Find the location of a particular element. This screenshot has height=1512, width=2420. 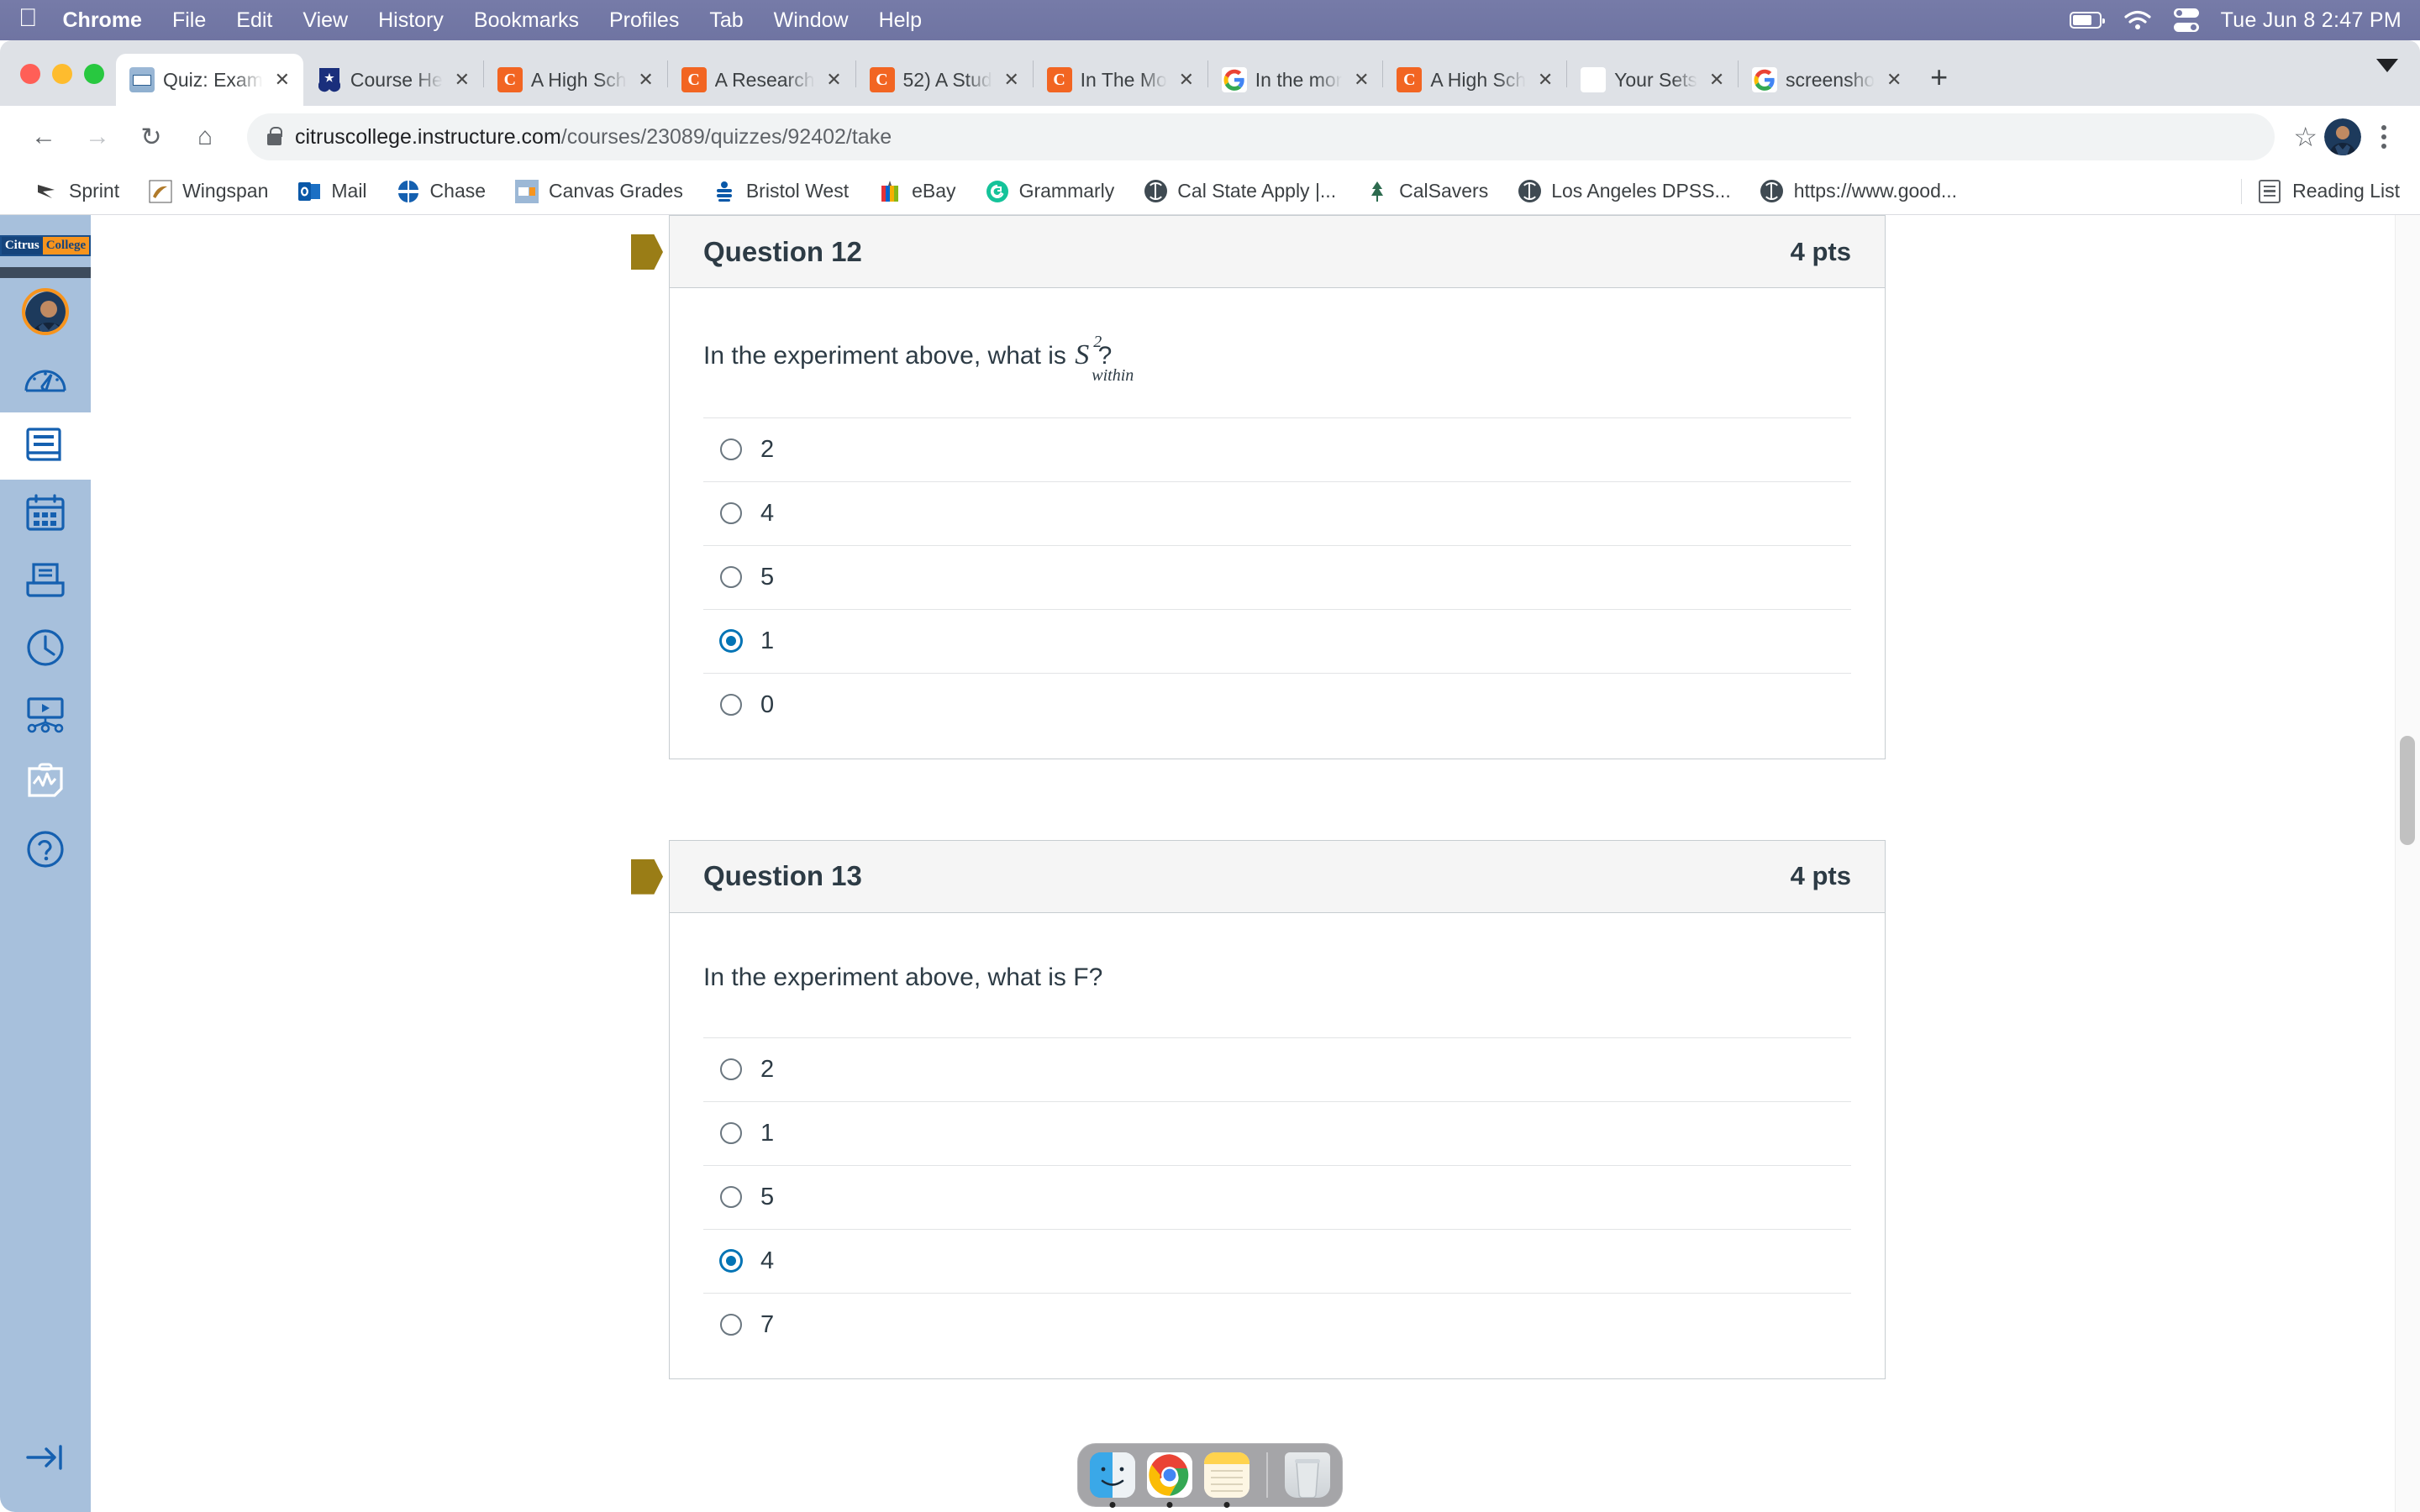

menu-bookmarks: Bookmarks is located at coordinates (526, 20).